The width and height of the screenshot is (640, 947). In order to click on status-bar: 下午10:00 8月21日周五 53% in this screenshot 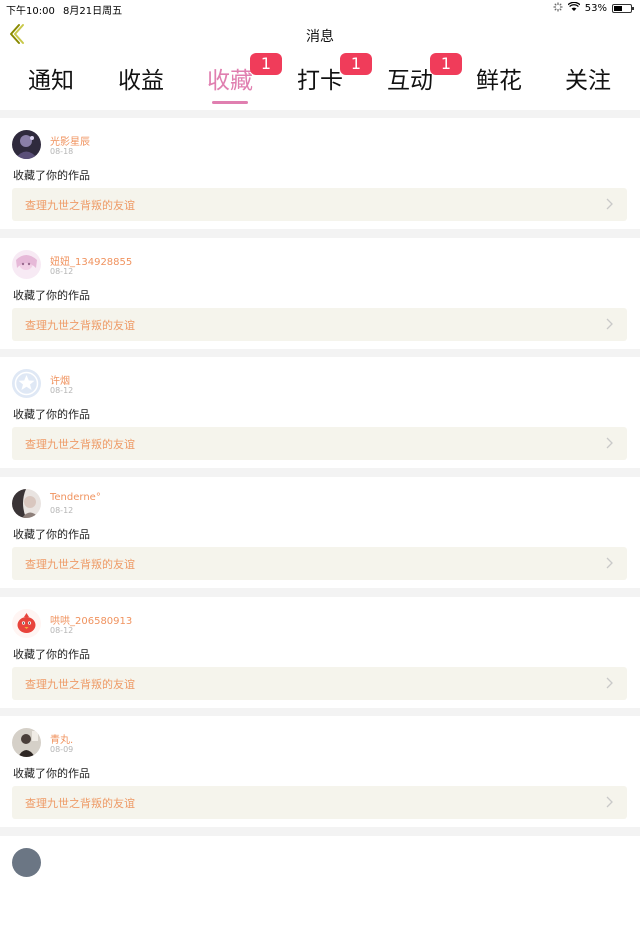, I will do `click(320, 8)`.